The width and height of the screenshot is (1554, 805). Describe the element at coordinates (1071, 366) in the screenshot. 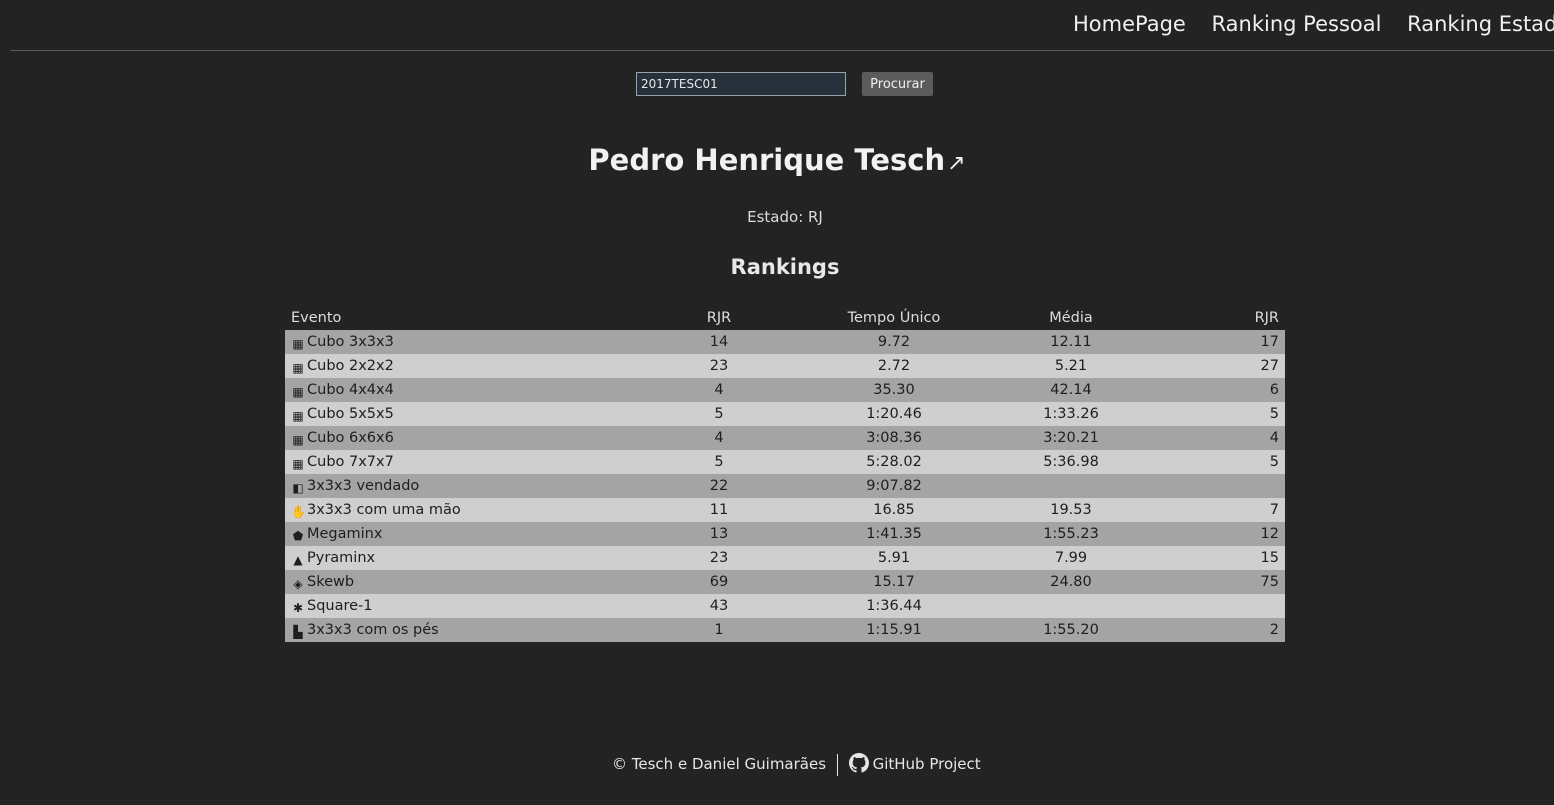

I see `cell-average: 5.21` at that location.